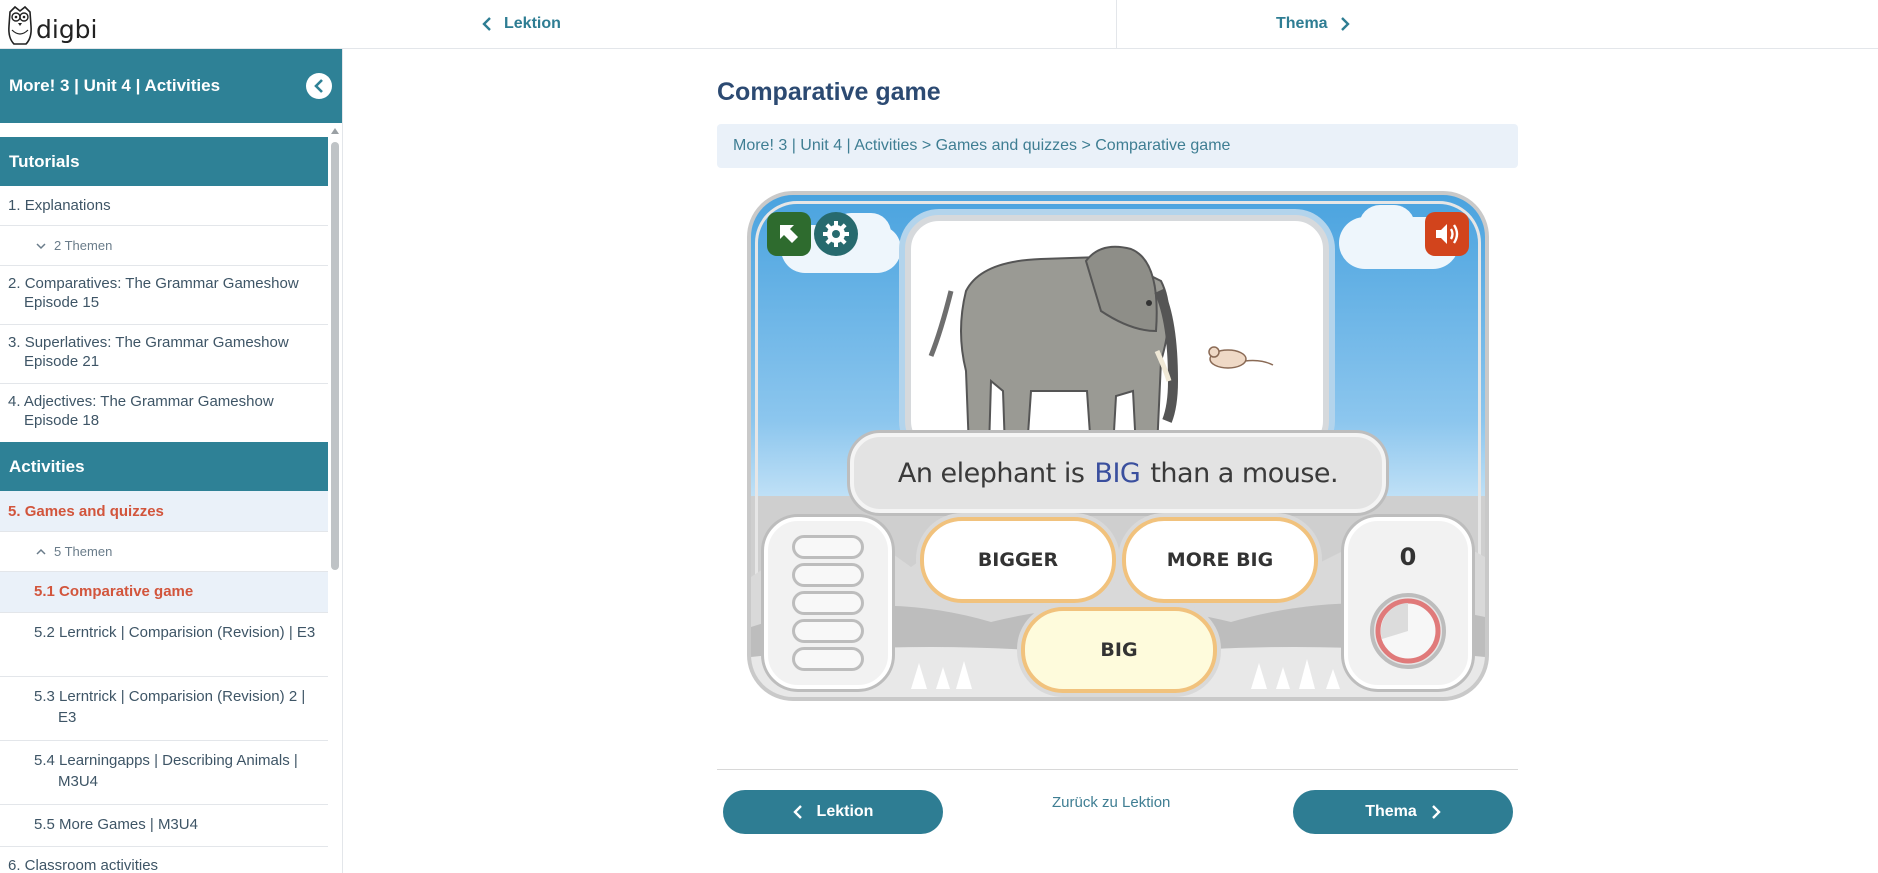 The height and width of the screenshot is (873, 1878). What do you see at coordinates (1220, 560) in the screenshot?
I see `answer-button: MORE BIG` at bounding box center [1220, 560].